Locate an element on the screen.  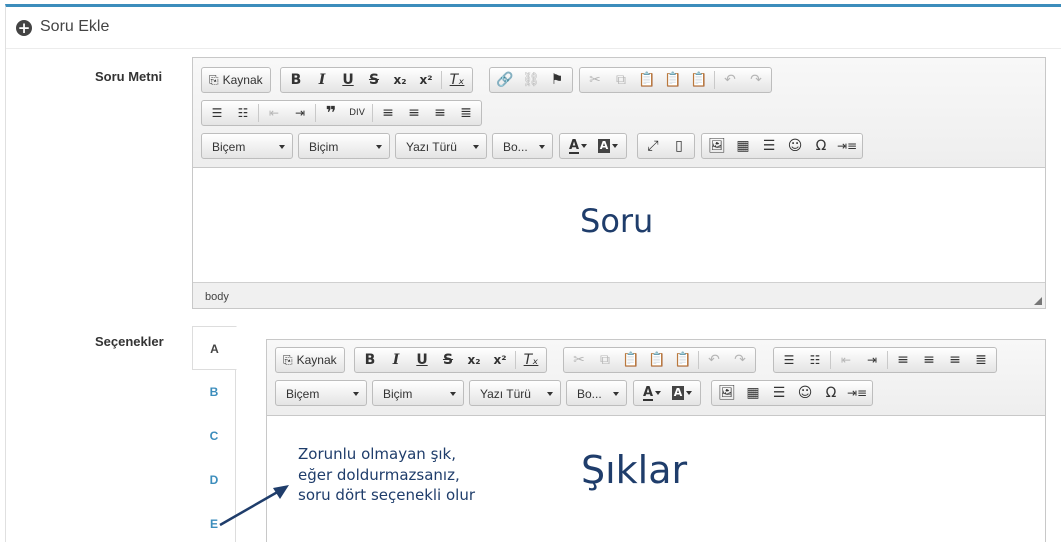
question-placeholder-text: Soru is located at coordinates (617, 221).